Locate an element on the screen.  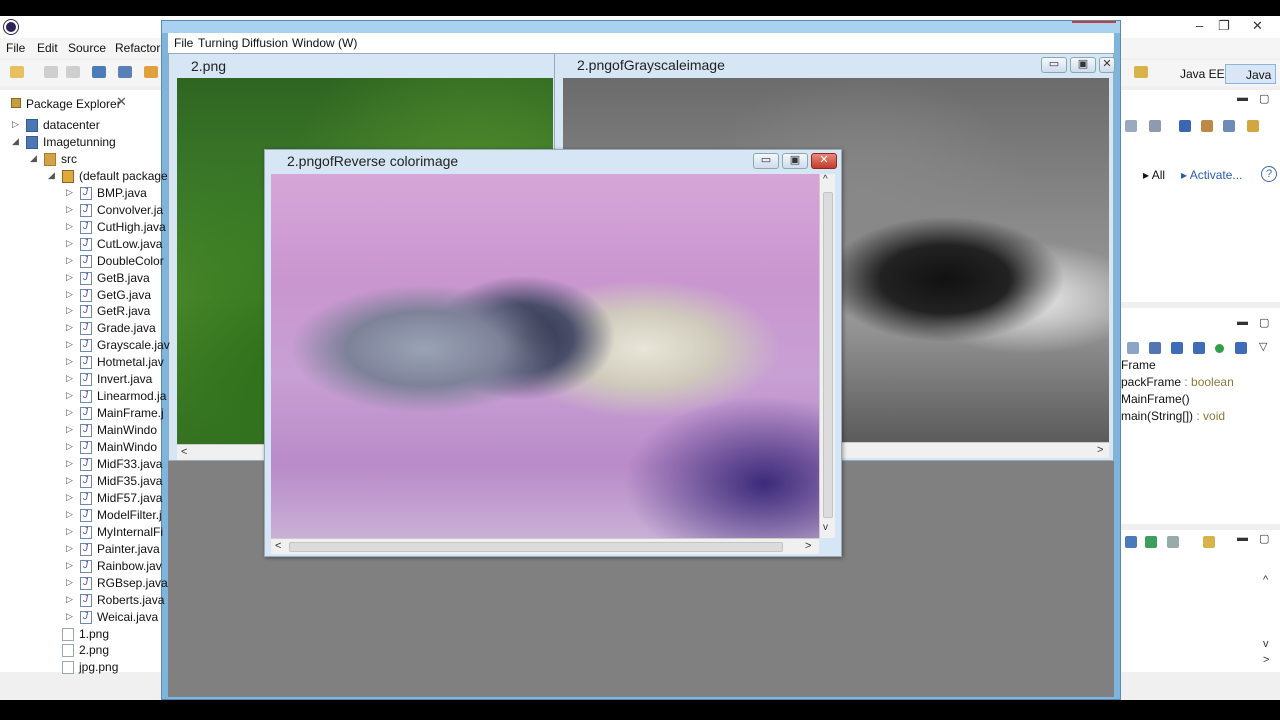
app-close-icon is located at coordinates (1094, 22).